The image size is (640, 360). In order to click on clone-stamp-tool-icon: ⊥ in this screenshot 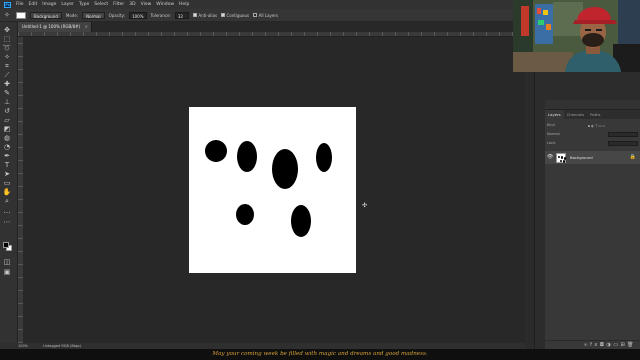, I will do `click(7, 102)`.